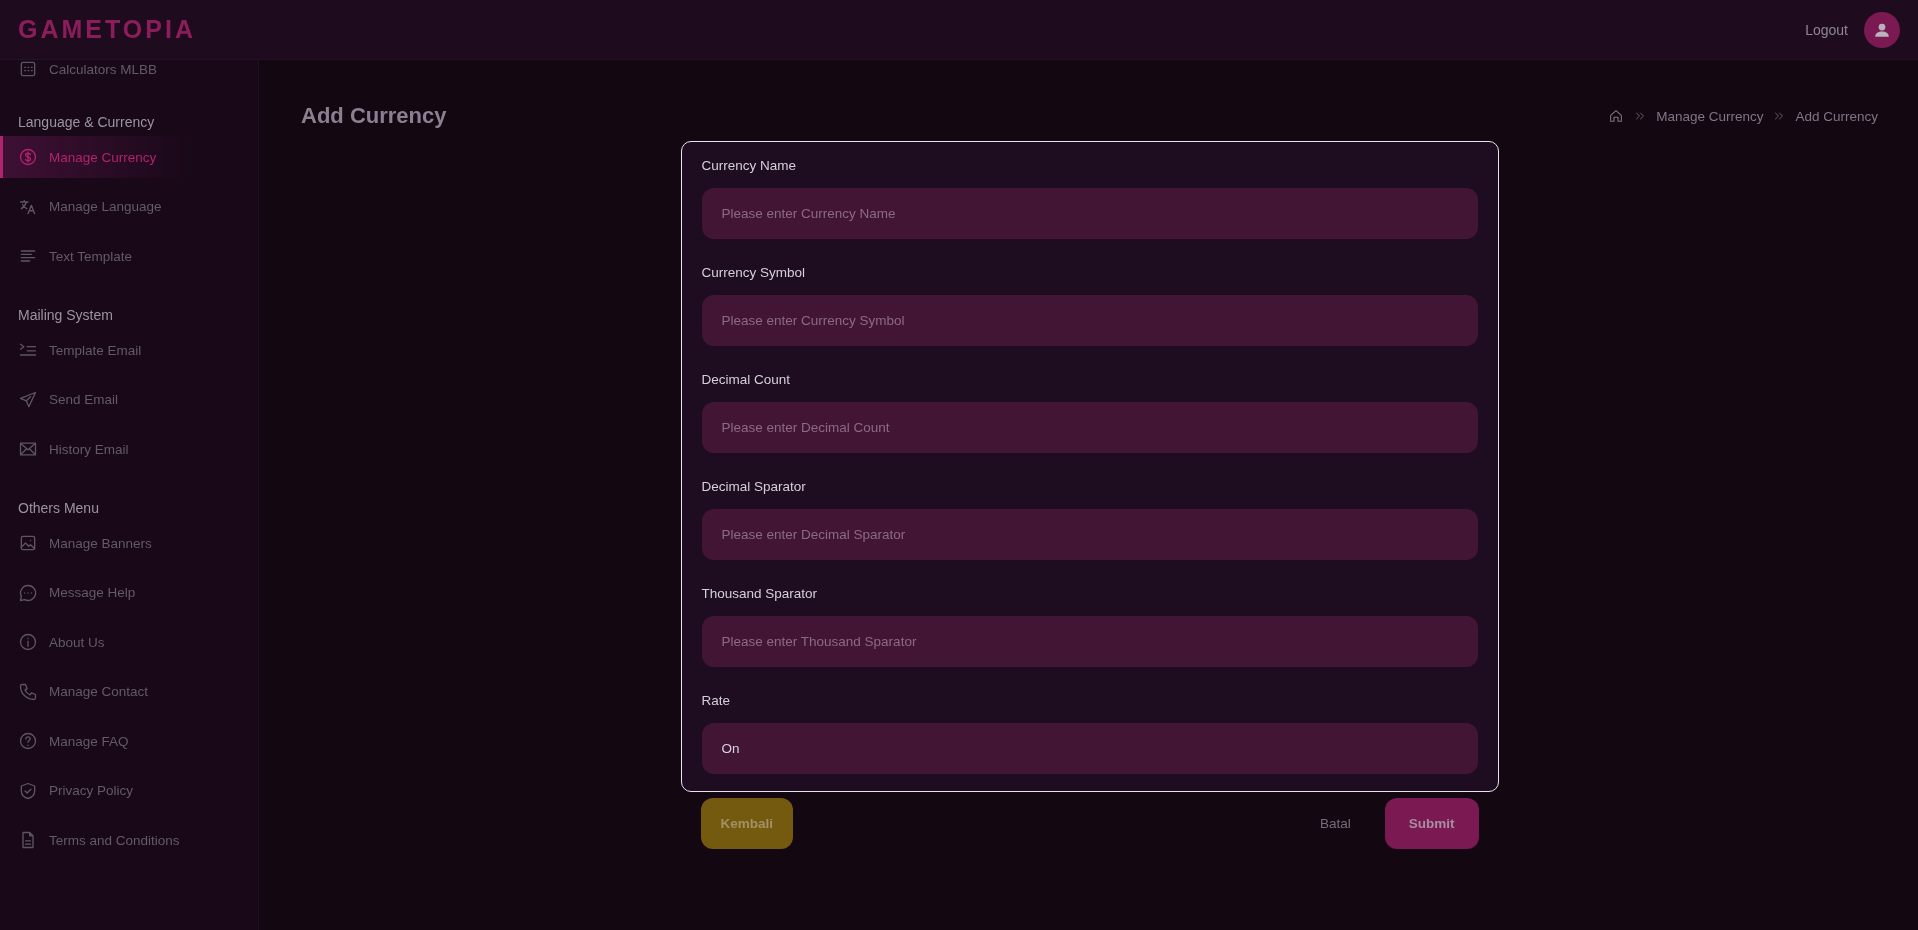 This screenshot has width=1918, height=930. Describe the element at coordinates (1089, 534) in the screenshot. I see `input-field: Please enter Decimal Sparator` at that location.